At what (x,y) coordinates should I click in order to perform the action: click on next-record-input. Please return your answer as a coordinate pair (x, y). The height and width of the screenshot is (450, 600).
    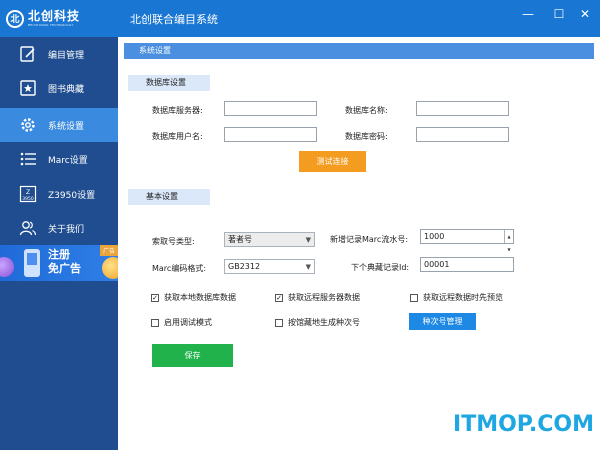
    Looking at the image, I should click on (467, 264).